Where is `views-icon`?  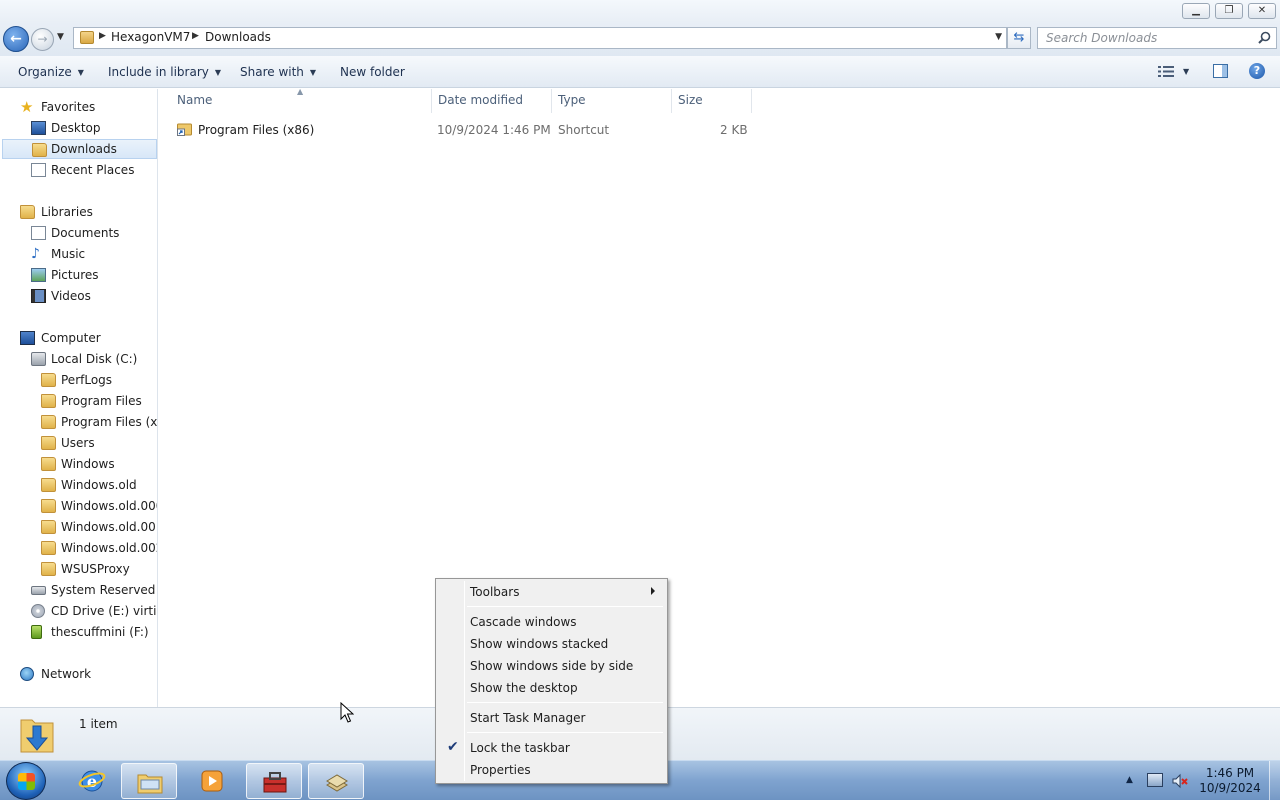
views-icon is located at coordinates (1166, 71).